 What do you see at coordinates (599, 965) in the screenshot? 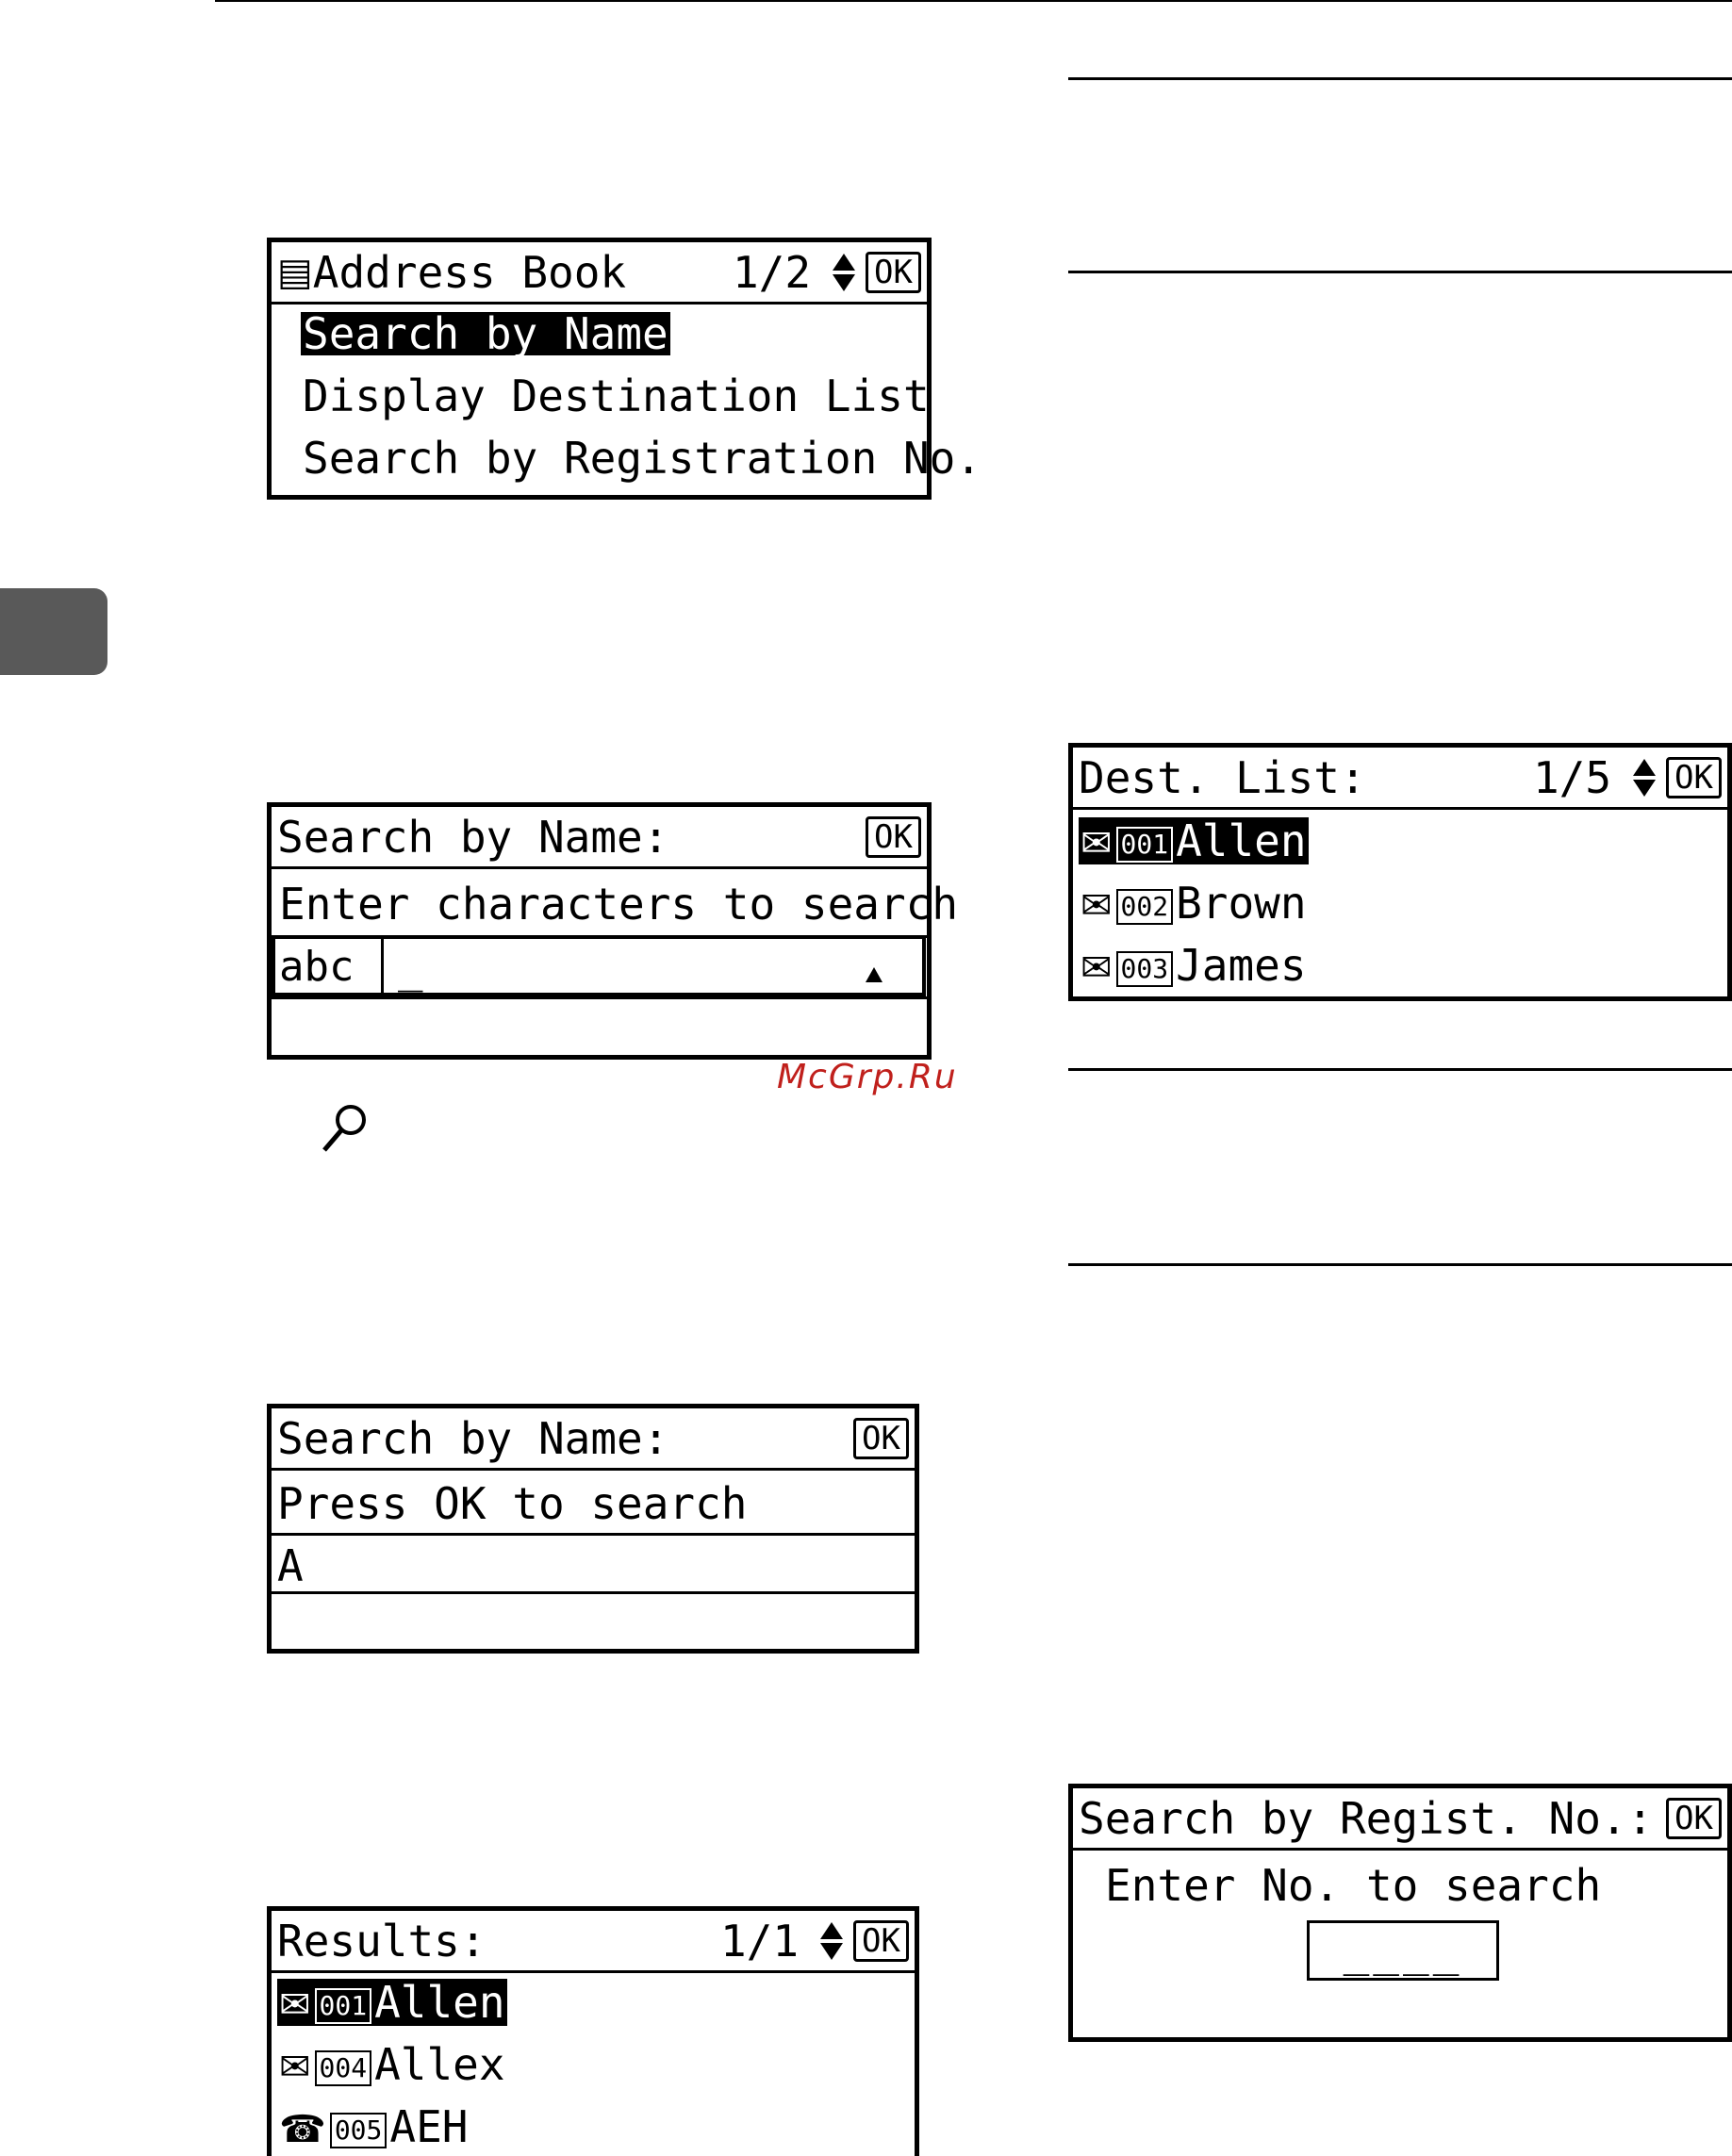
I see `search-input: abc _` at bounding box center [599, 965].